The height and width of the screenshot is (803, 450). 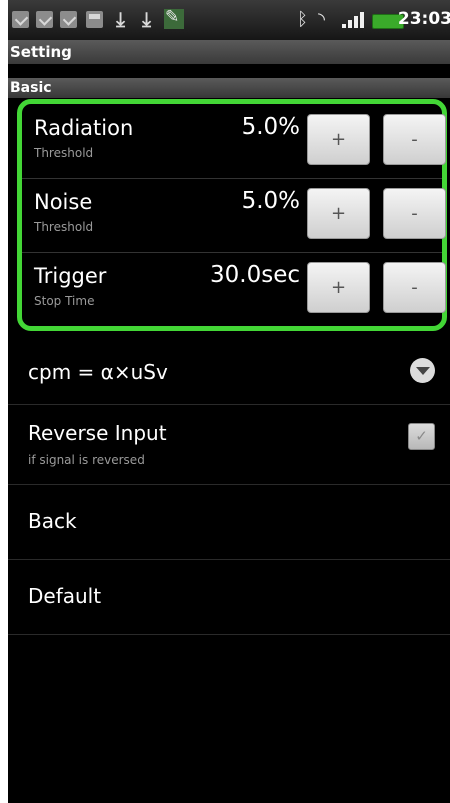 I want to click on status-bar: ⤓ ⤓ ᛒ ◝ 23:03, so click(x=229, y=20).